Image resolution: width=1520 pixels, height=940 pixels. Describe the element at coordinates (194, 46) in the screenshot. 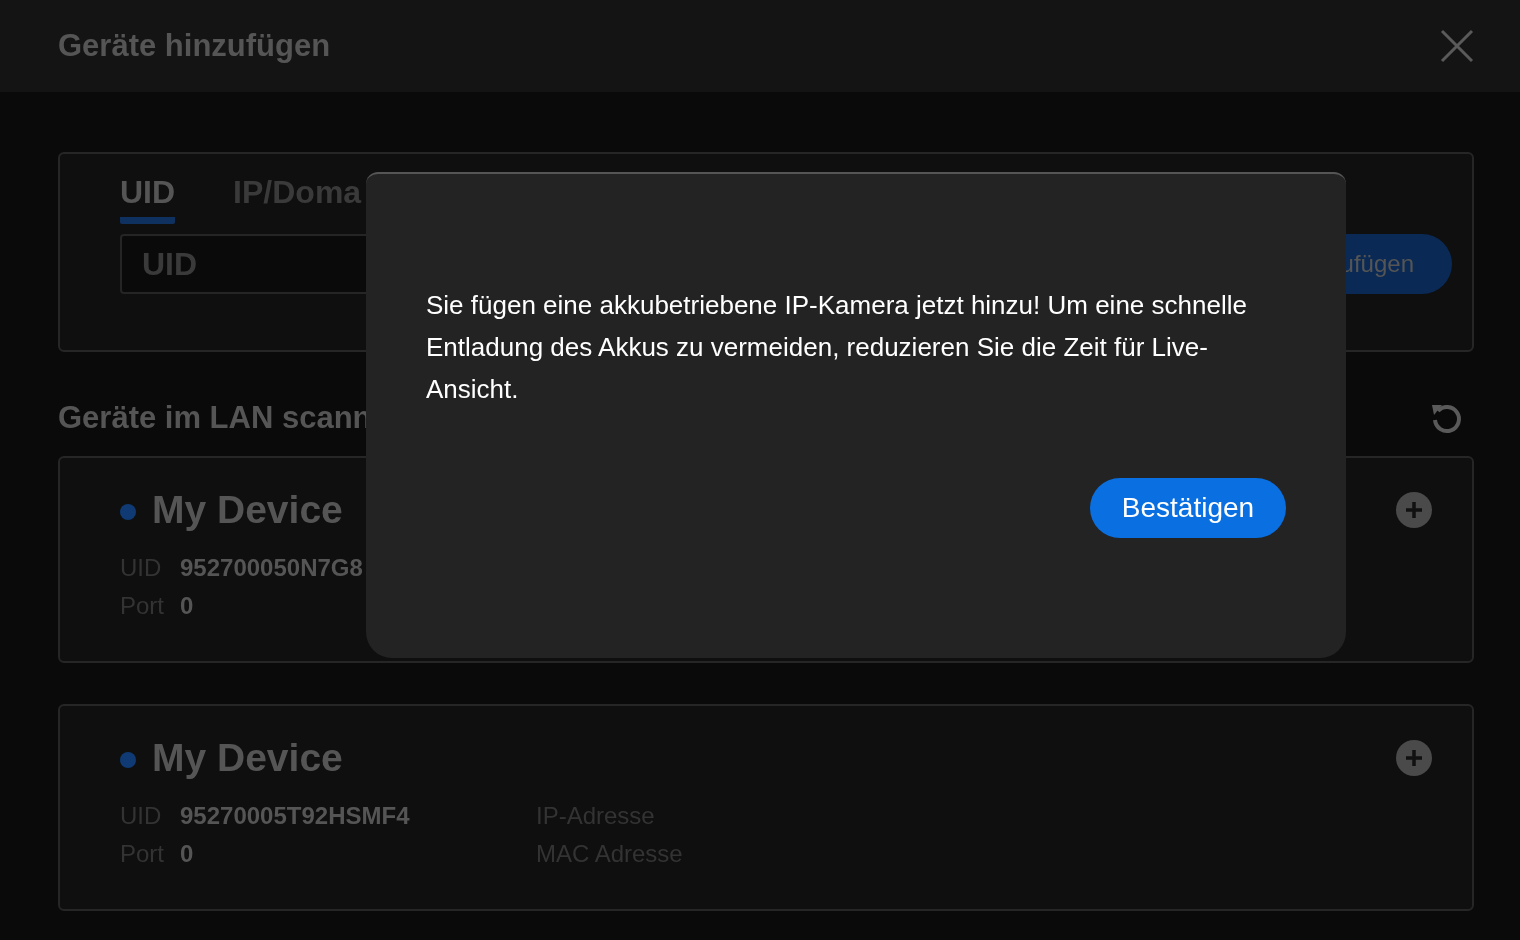

I see `window-title: Geräte hinzufügen` at that location.